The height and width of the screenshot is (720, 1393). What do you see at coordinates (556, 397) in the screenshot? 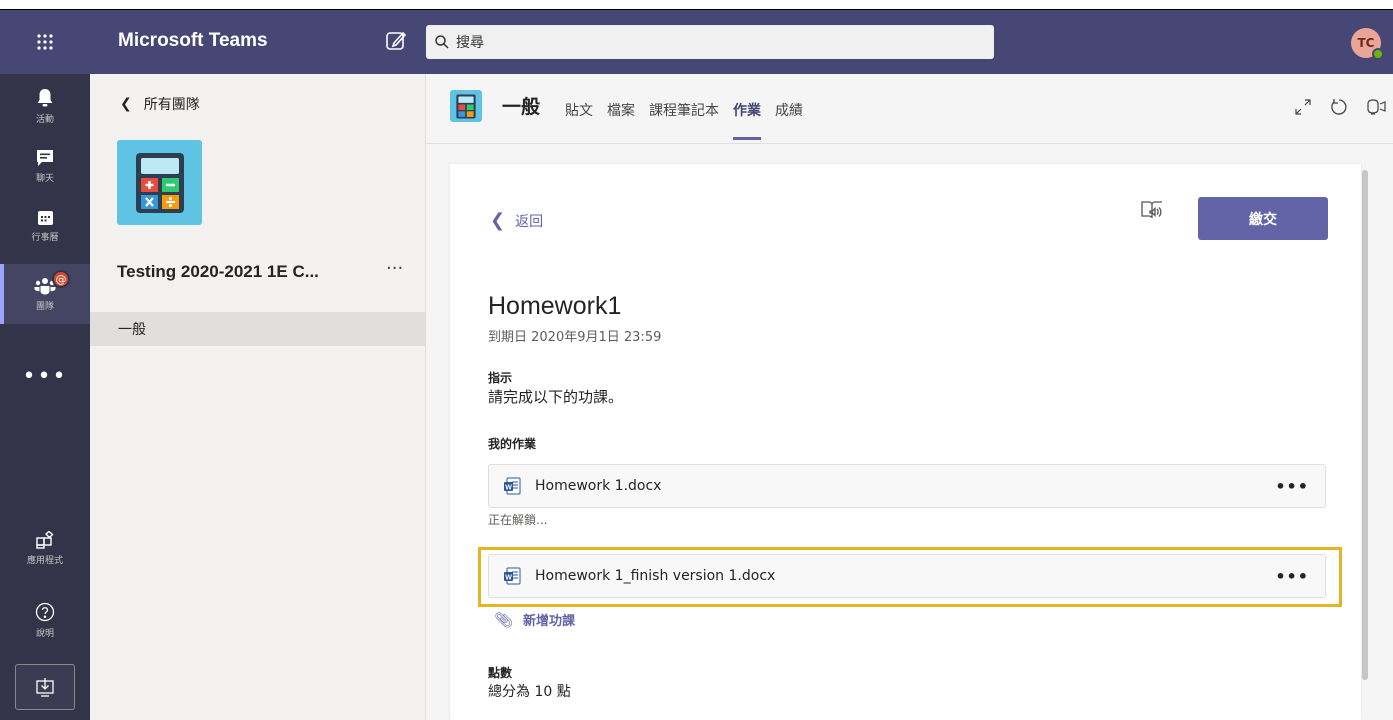
I see `instructions-text: 請完成以下的功課。` at bounding box center [556, 397].